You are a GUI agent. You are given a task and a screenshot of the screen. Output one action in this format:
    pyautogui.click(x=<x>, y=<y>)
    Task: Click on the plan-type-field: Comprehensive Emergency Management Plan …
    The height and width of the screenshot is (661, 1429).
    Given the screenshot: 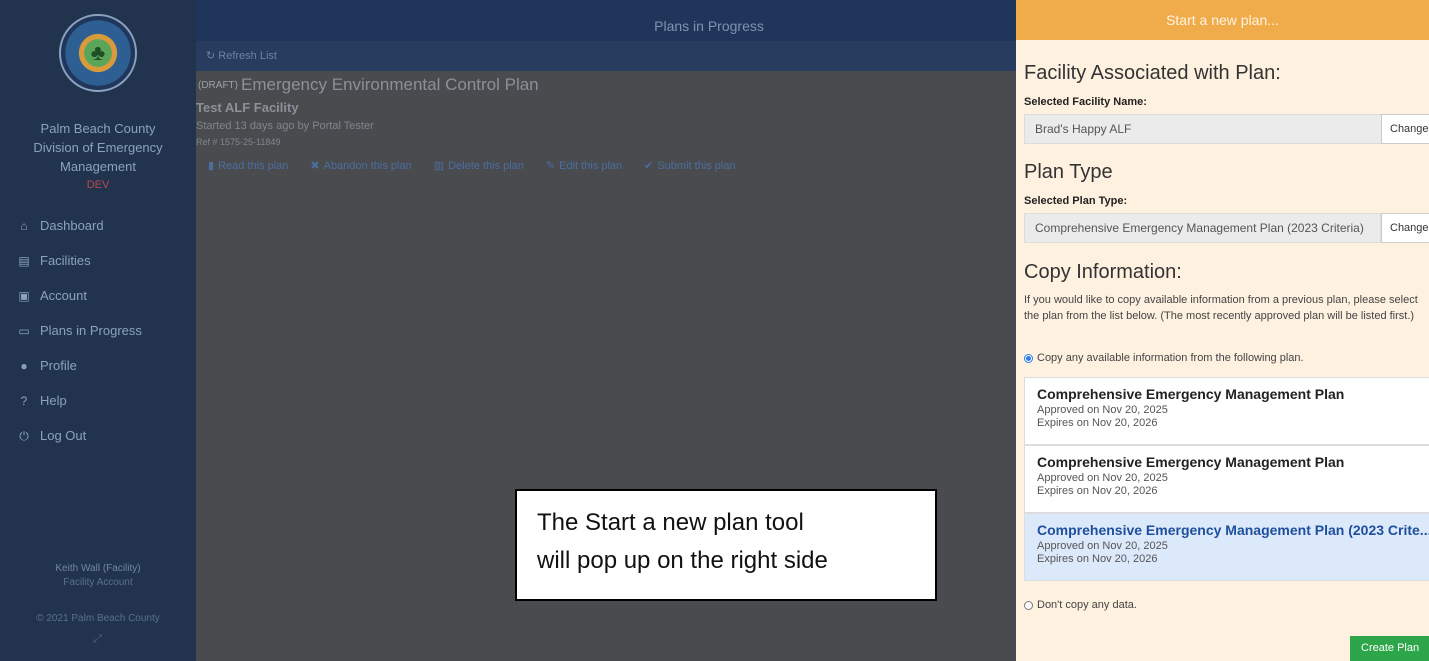 What is the action you would take?
    pyautogui.click(x=1202, y=228)
    